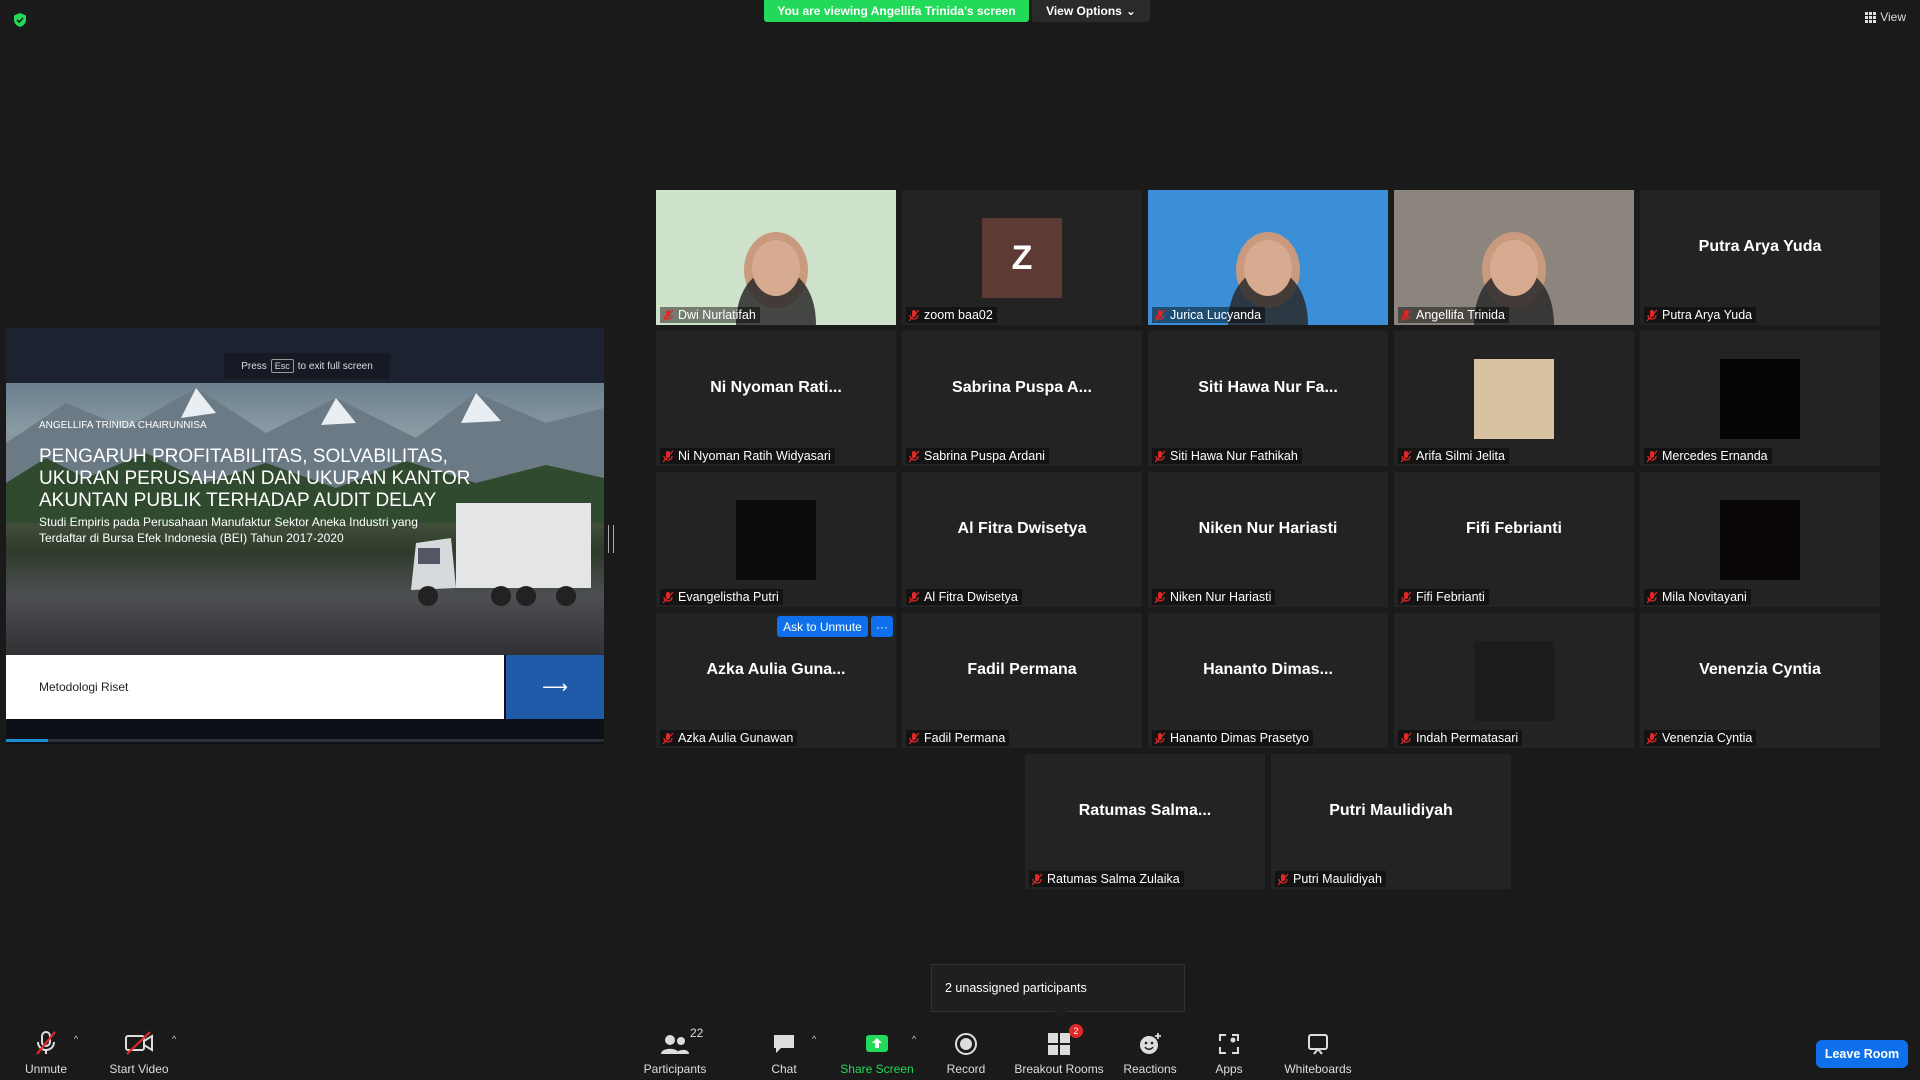  Describe the element at coordinates (675, 1051) in the screenshot. I see `participants-button: Participants 22` at that location.